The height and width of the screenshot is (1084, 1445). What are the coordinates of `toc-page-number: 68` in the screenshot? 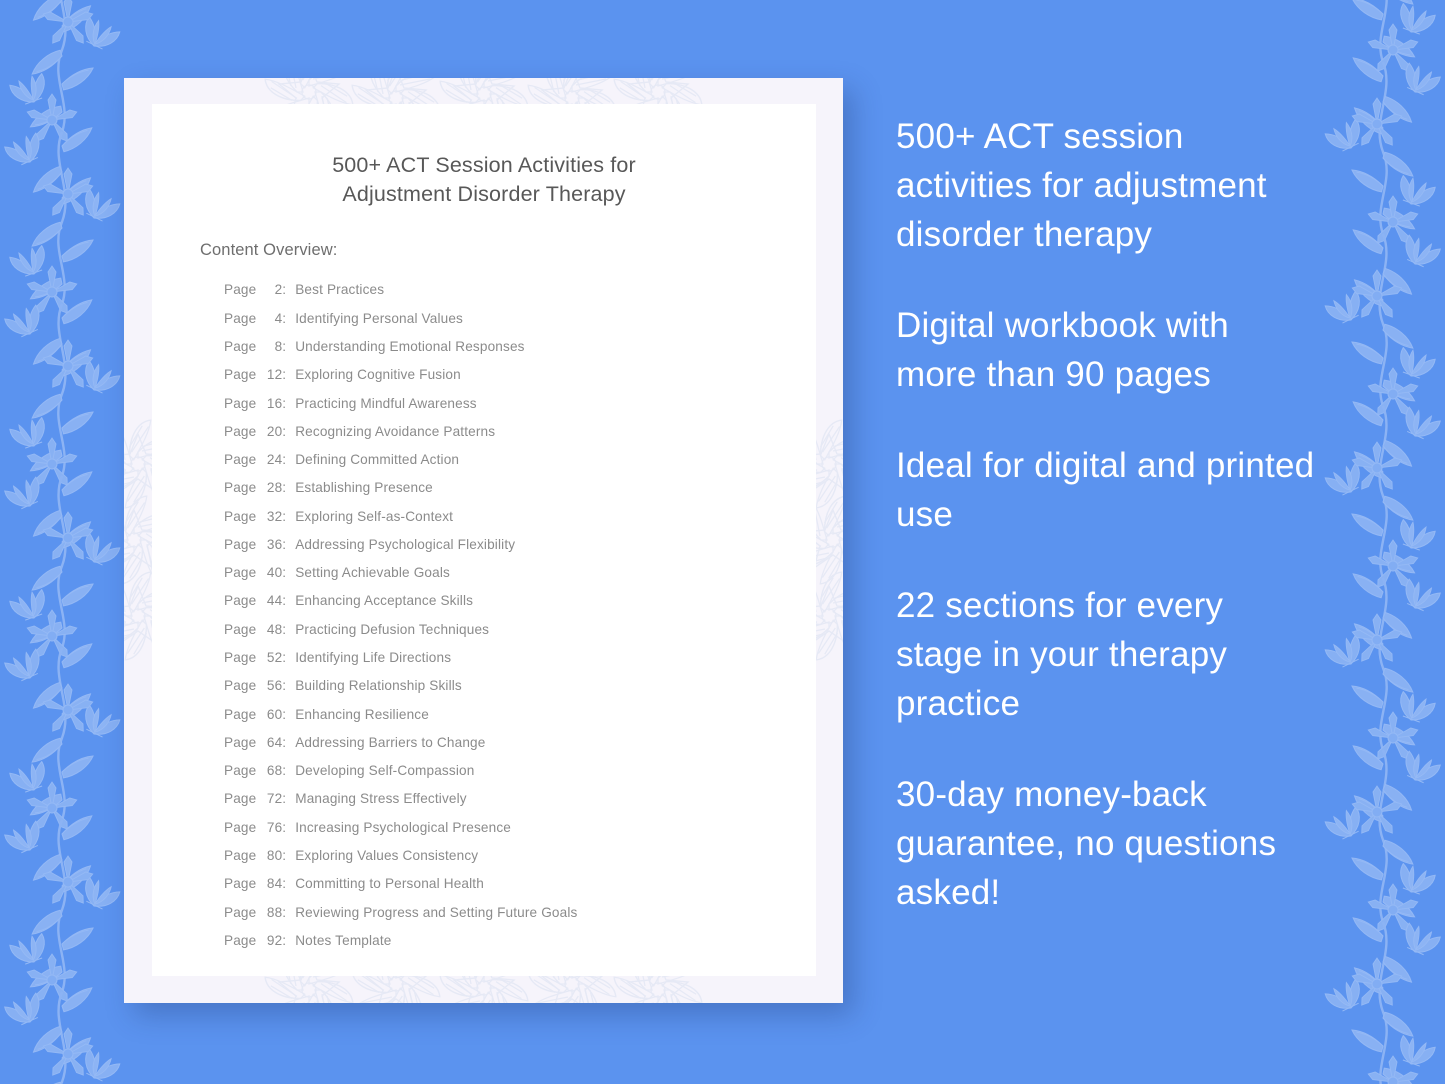 It's located at (274, 771).